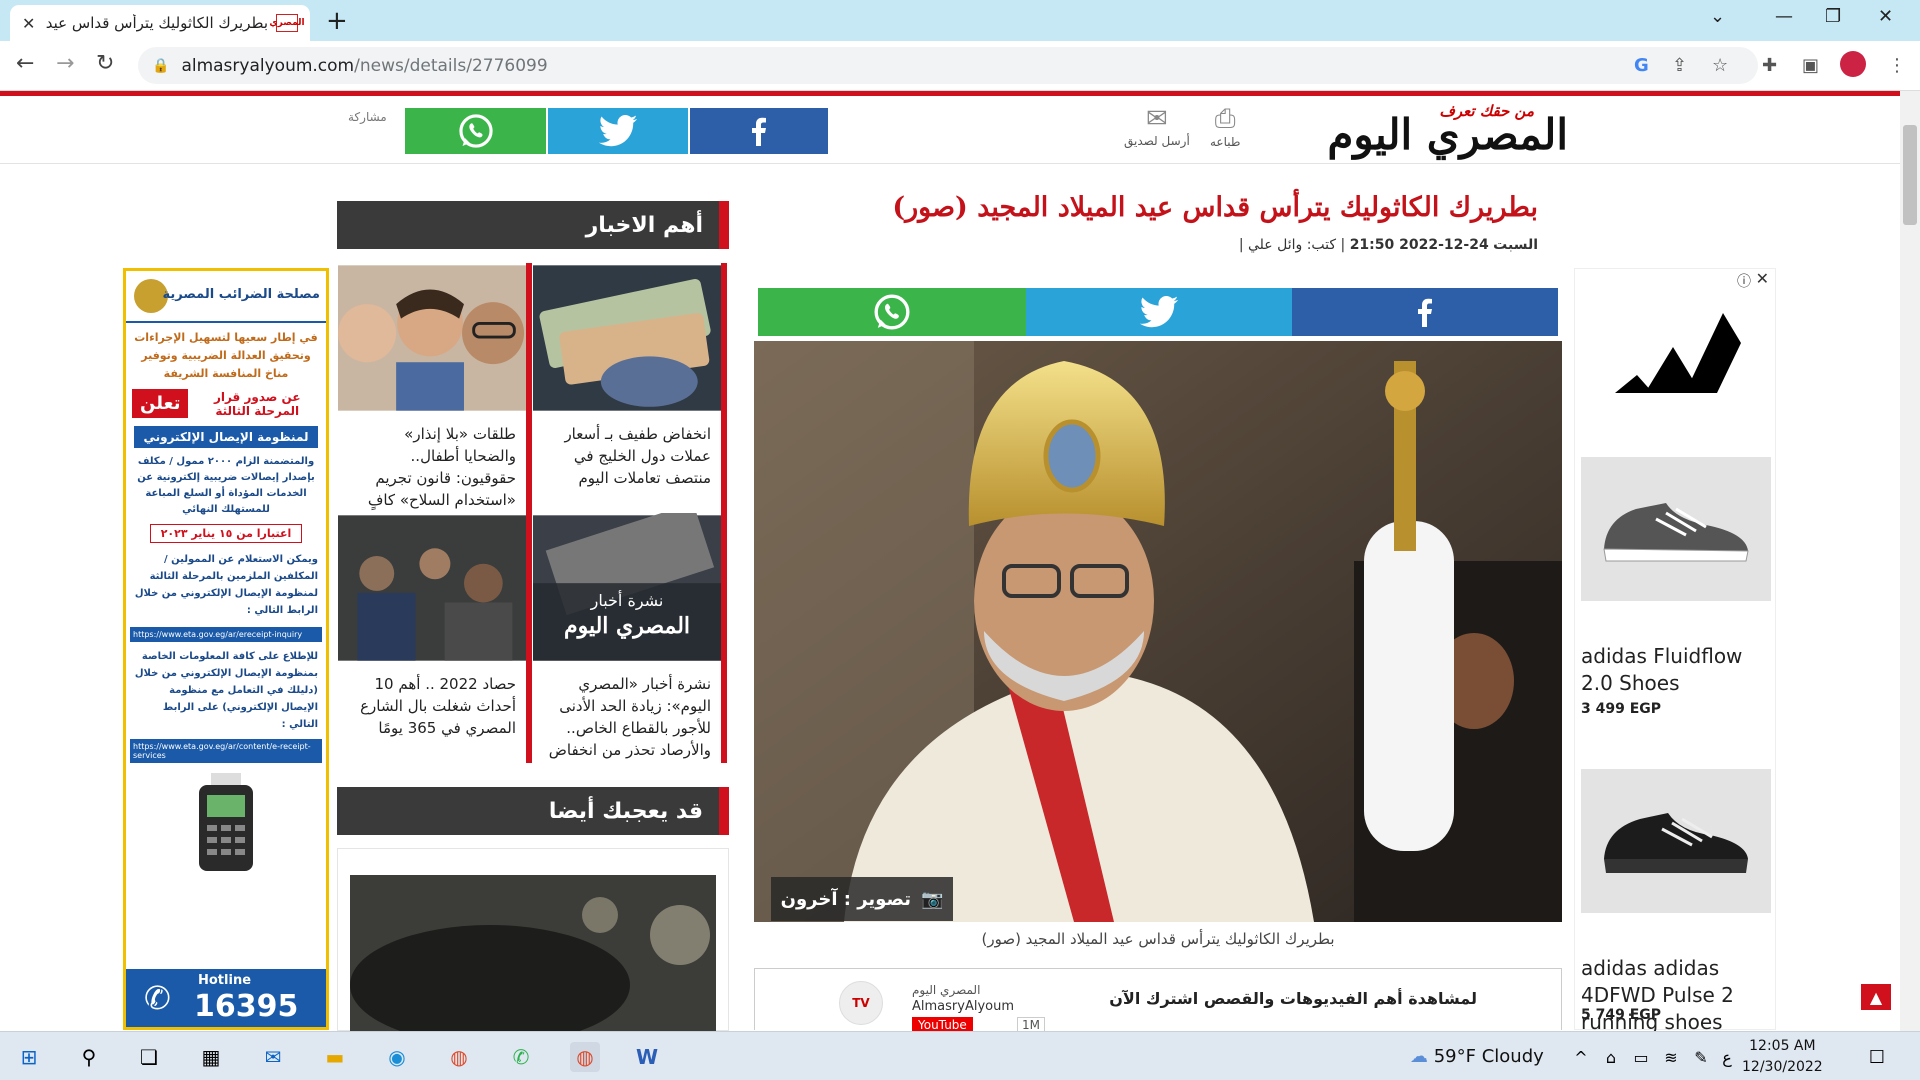 Image resolution: width=1920 pixels, height=1080 pixels. I want to click on print-button: ⎙ طباعه, so click(1225, 126).